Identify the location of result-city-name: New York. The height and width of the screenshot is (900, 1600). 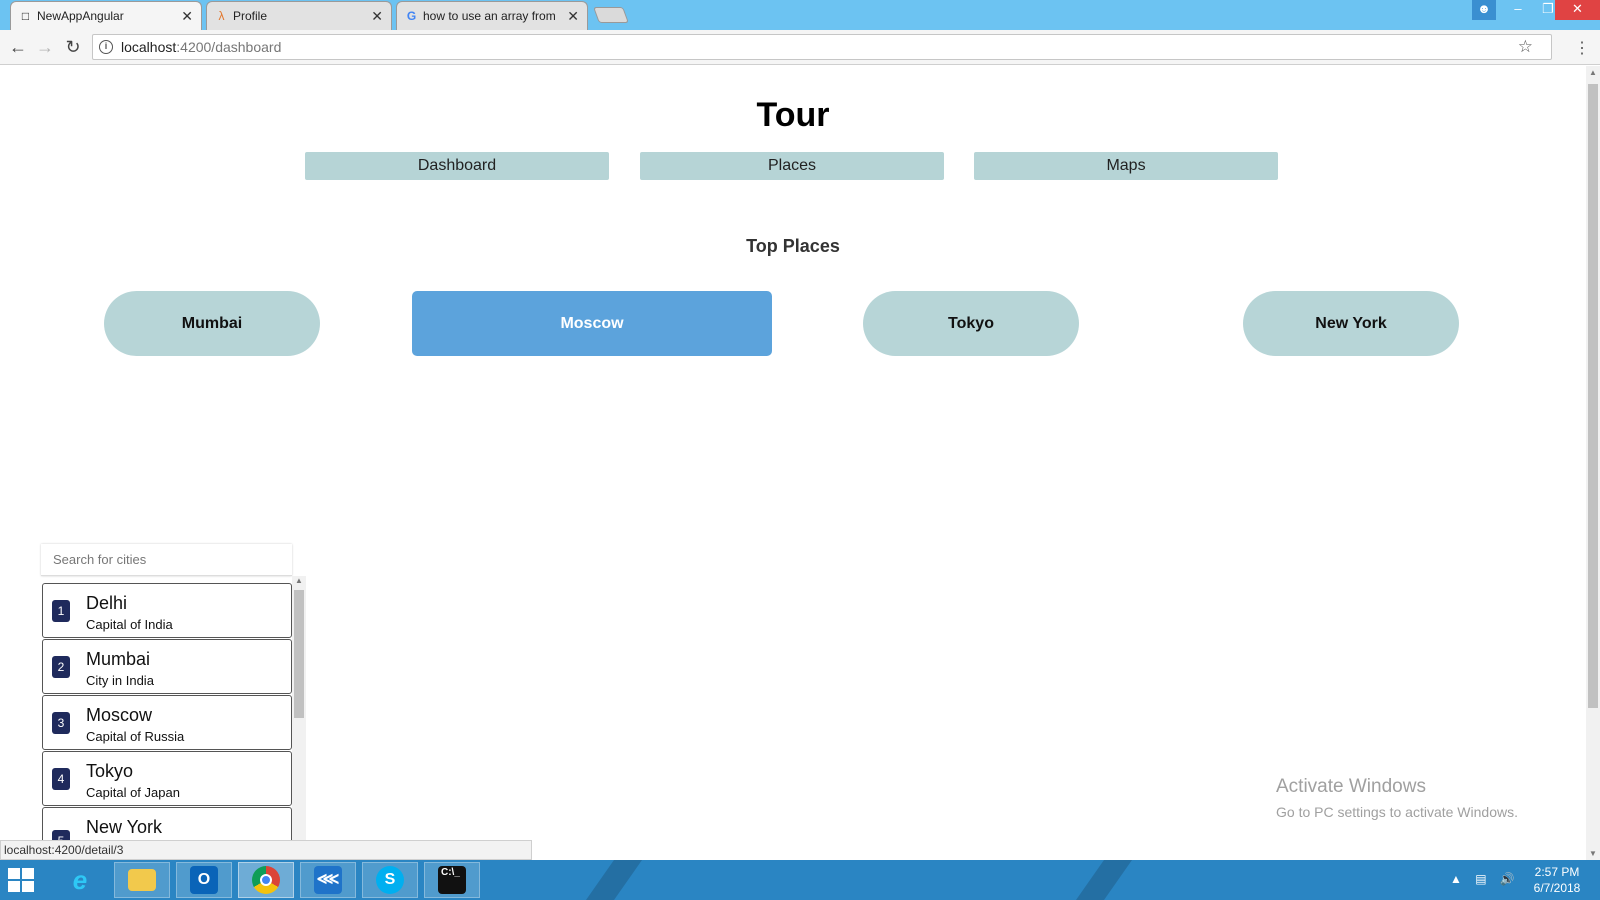
(124, 827).